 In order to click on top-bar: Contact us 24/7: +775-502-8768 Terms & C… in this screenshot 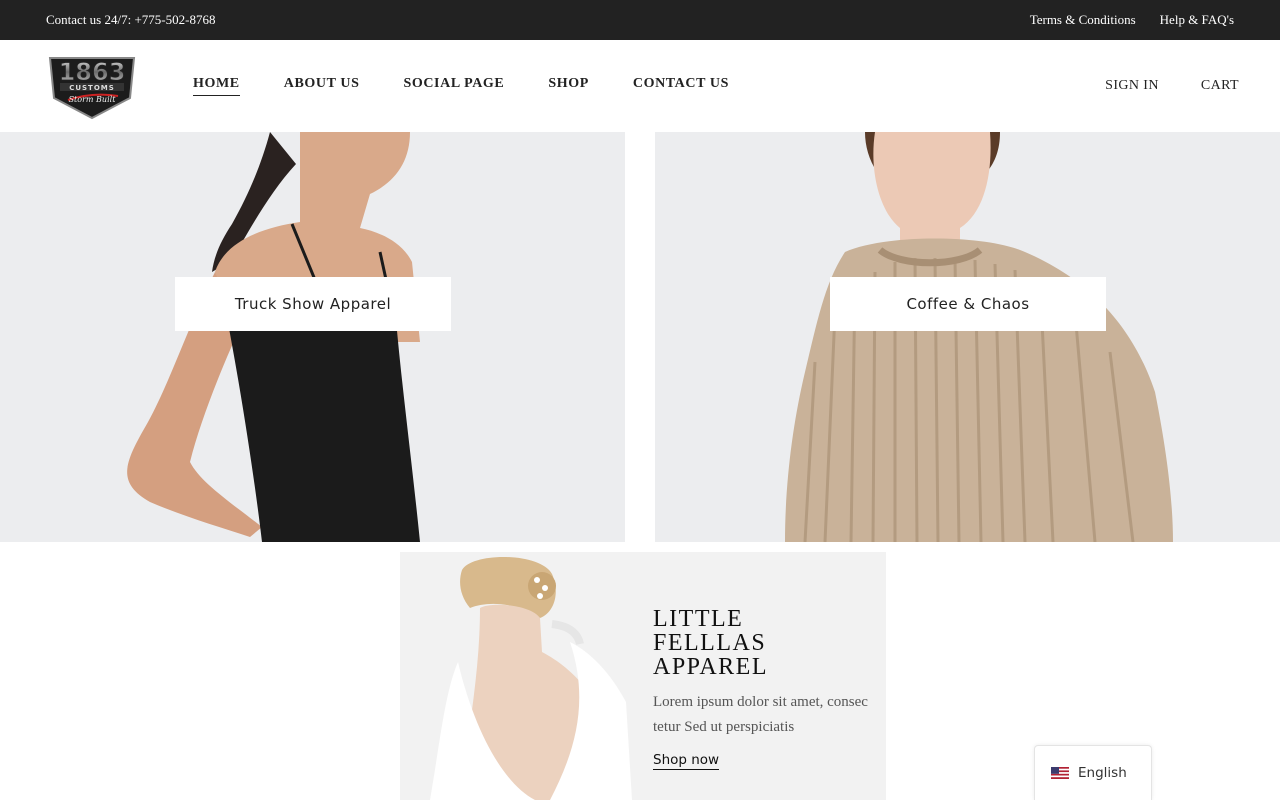, I will do `click(640, 20)`.